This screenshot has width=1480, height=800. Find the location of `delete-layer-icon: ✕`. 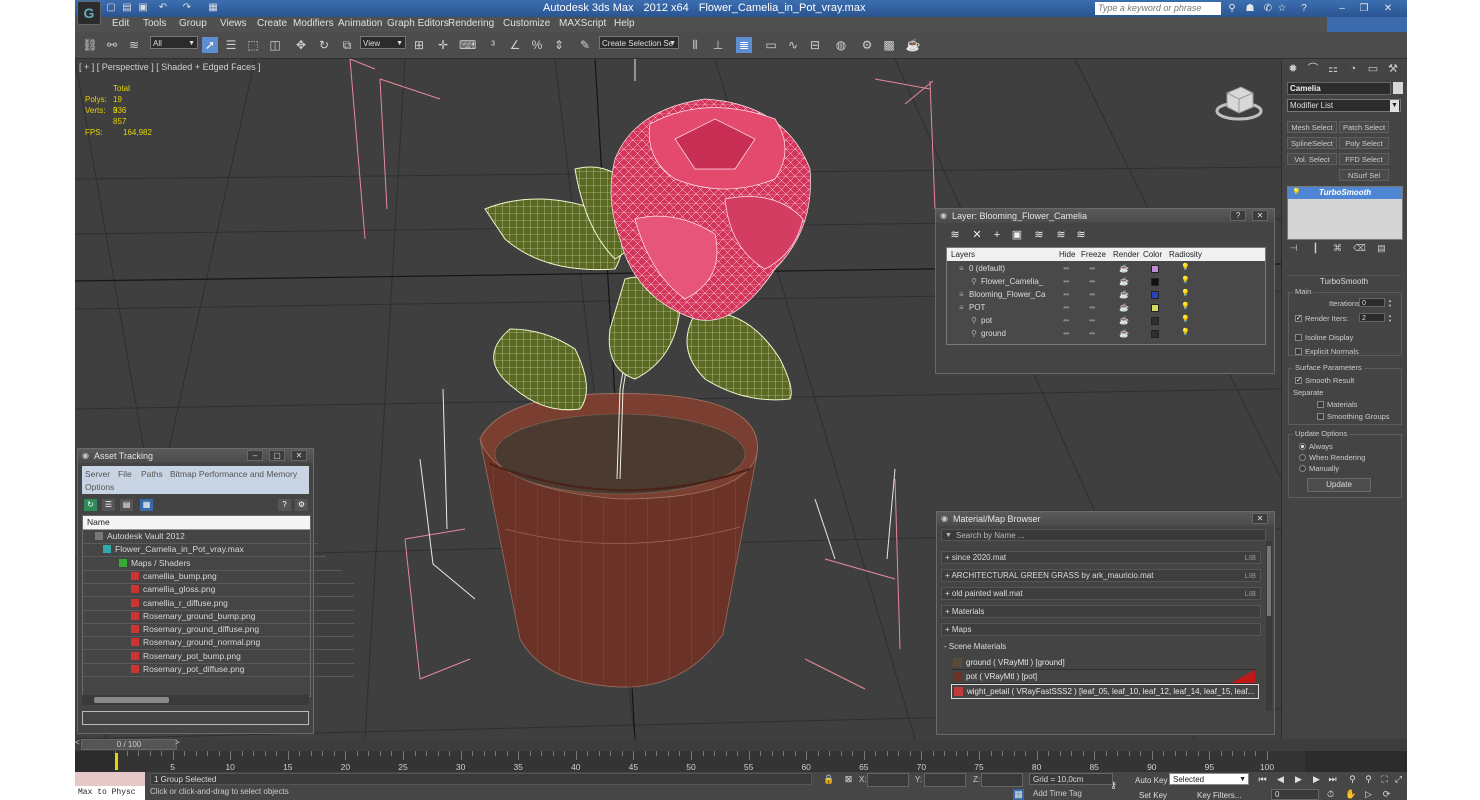

delete-layer-icon: ✕ is located at coordinates (977, 235).